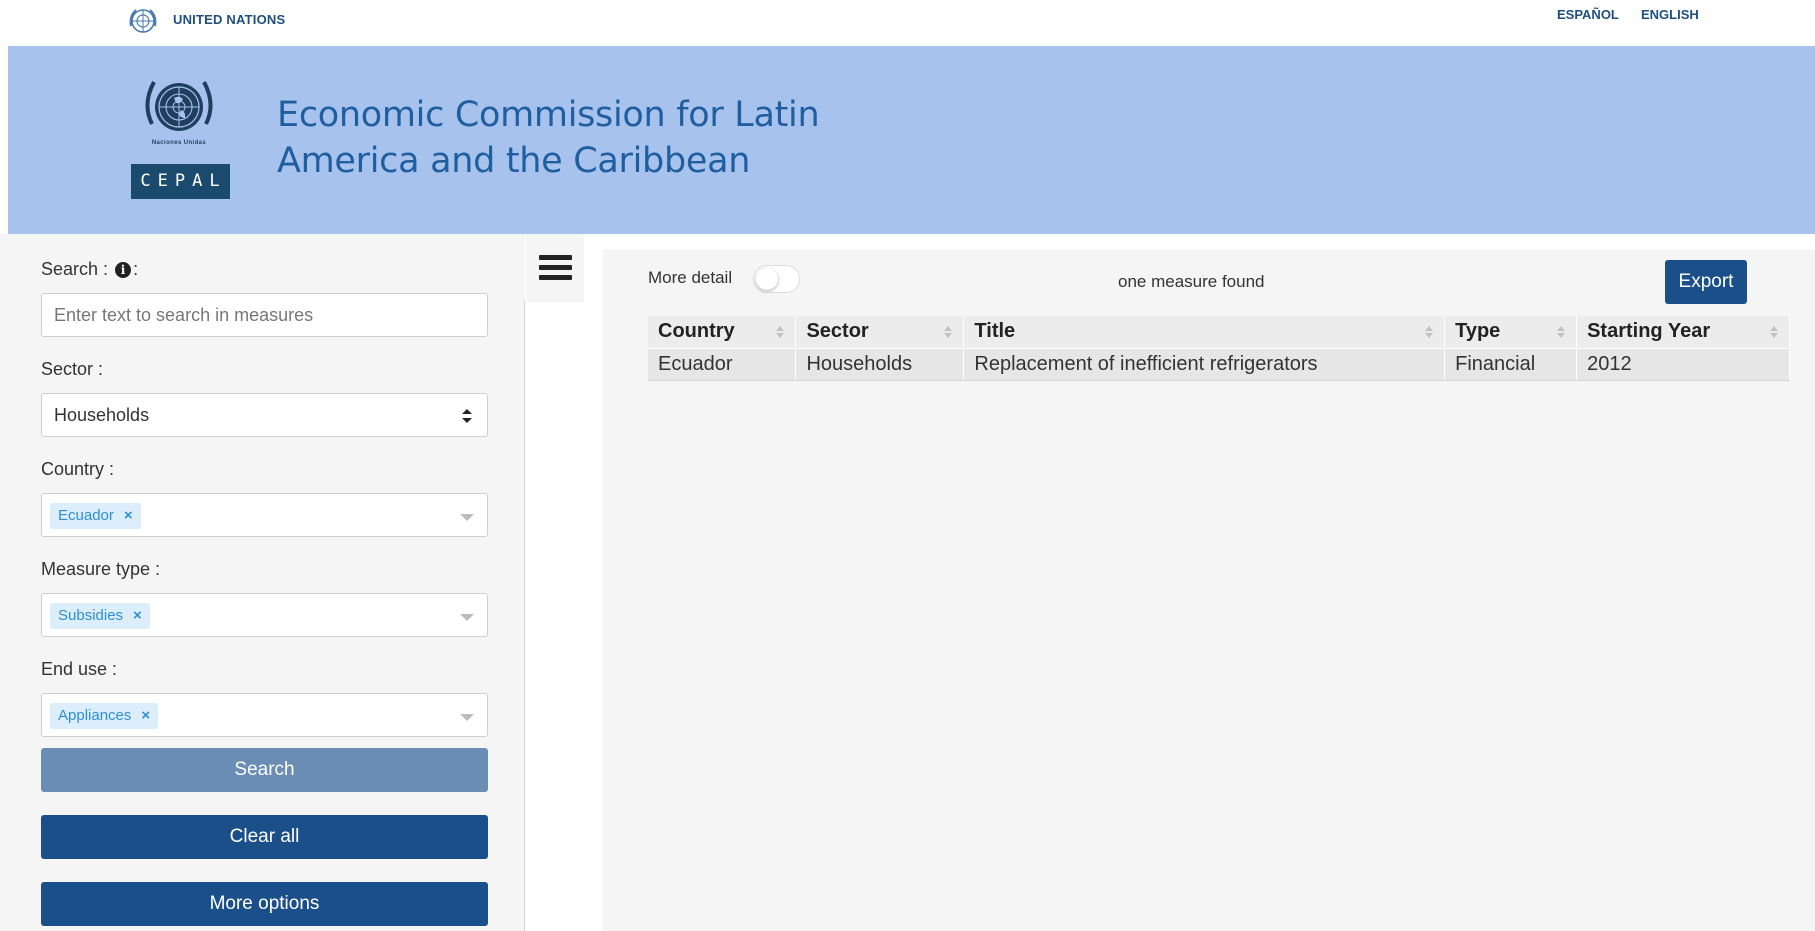  I want to click on search-input, so click(264, 315).